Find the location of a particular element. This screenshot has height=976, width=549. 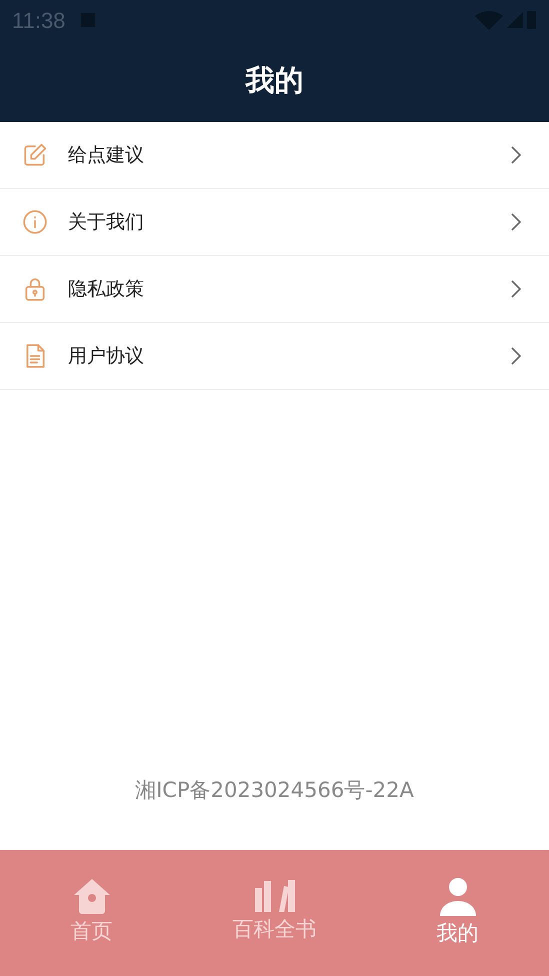

info-icon is located at coordinates (35, 222).